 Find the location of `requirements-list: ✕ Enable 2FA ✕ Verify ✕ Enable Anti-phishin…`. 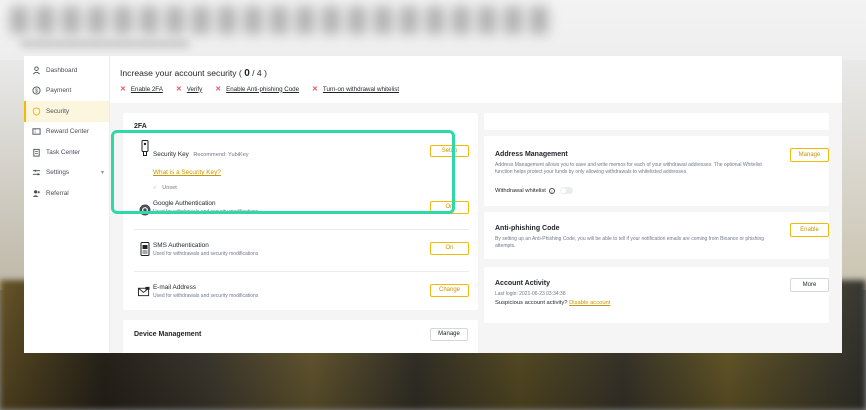

requirements-list: ✕ Enable 2FA ✕ Verify ✕ Enable Anti-phishin… is located at coordinates (260, 89).